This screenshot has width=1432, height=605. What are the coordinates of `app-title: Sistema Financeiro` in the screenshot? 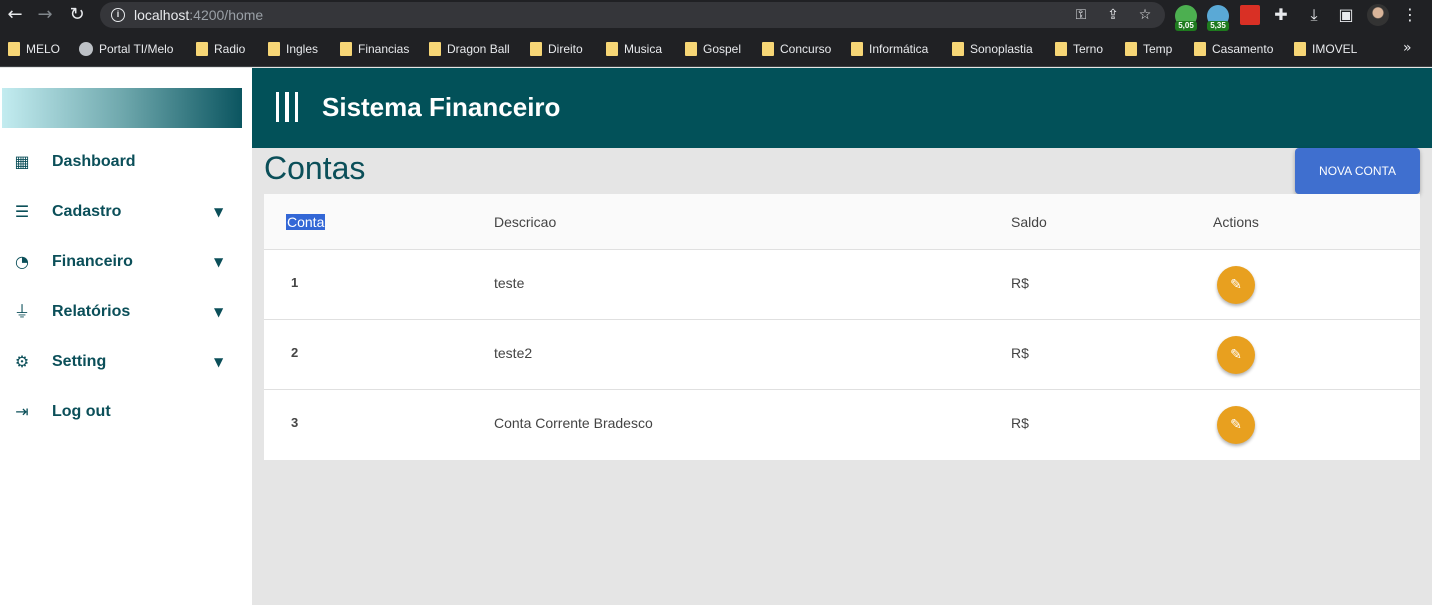 It's located at (441, 107).